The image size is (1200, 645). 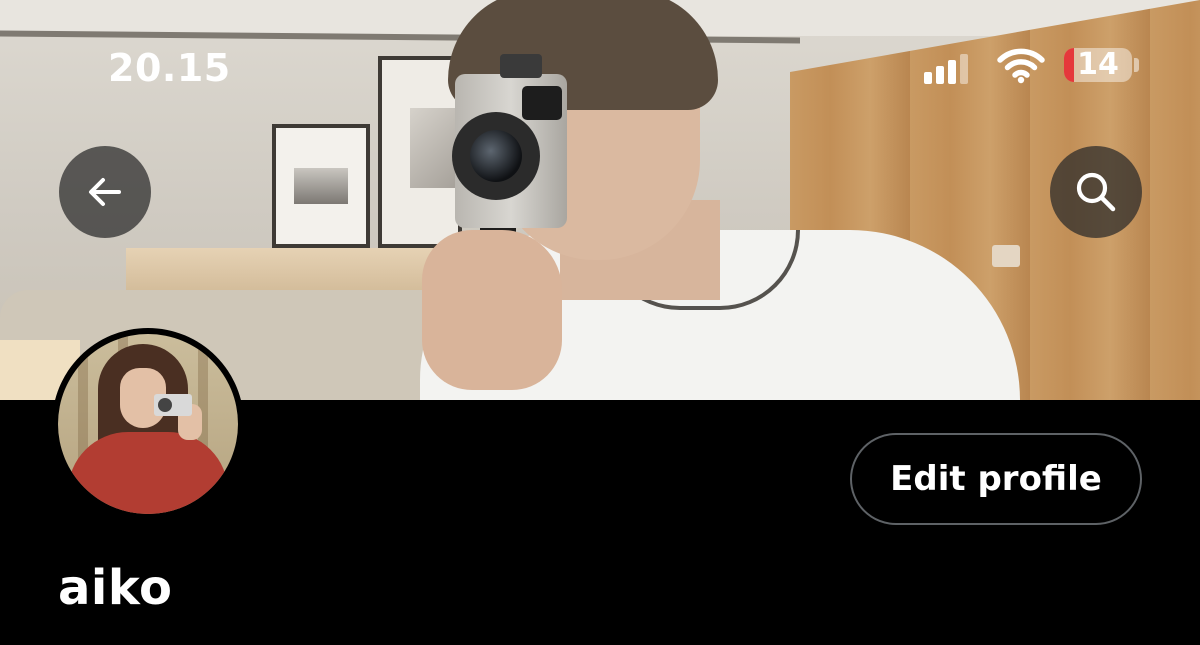 I want to click on search-button, so click(x=1096, y=192).